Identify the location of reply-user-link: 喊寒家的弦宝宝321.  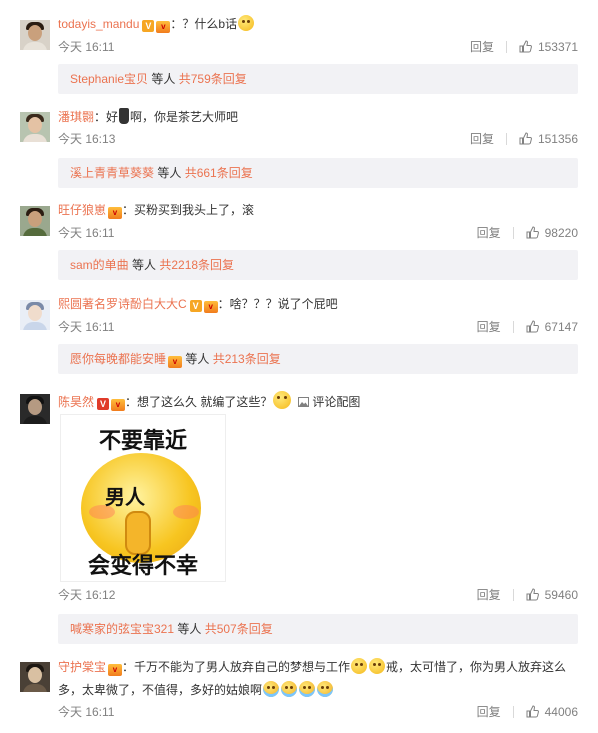
(122, 629).